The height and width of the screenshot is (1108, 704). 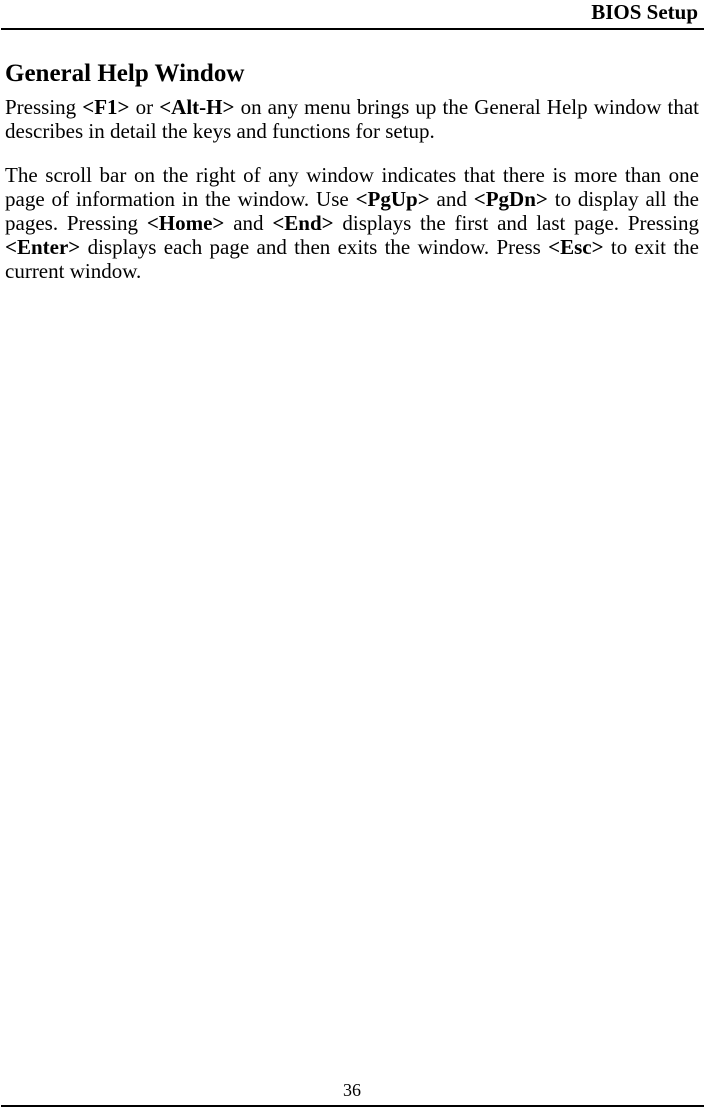 What do you see at coordinates (352, 29) in the screenshot?
I see `header-rule` at bounding box center [352, 29].